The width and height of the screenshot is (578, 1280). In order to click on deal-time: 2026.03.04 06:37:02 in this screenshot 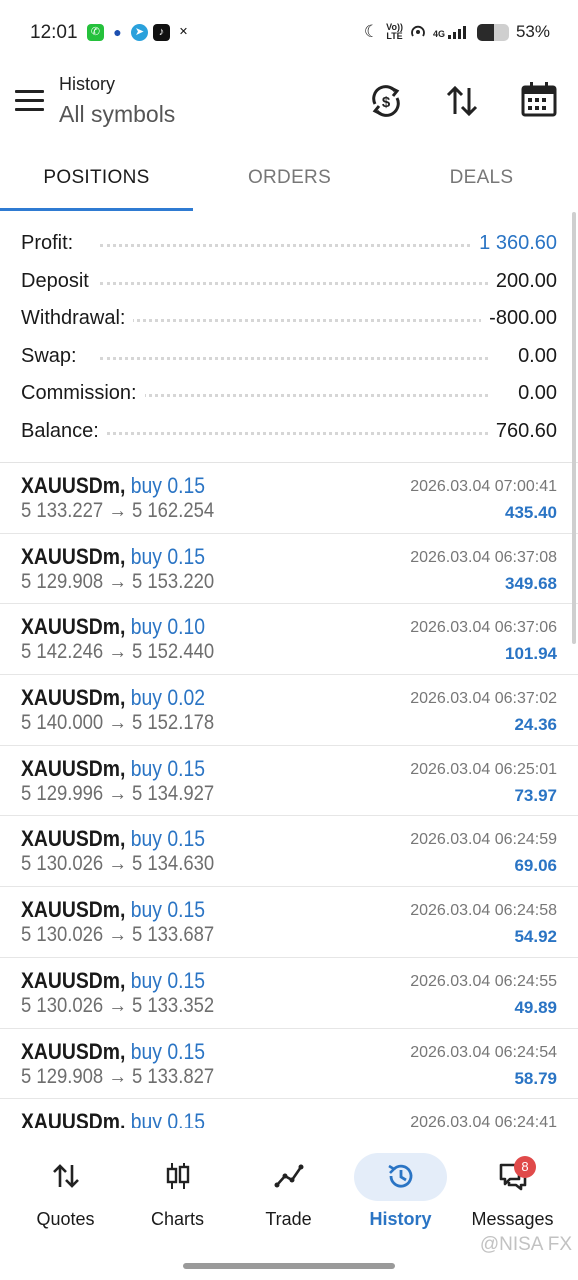, I will do `click(483, 699)`.